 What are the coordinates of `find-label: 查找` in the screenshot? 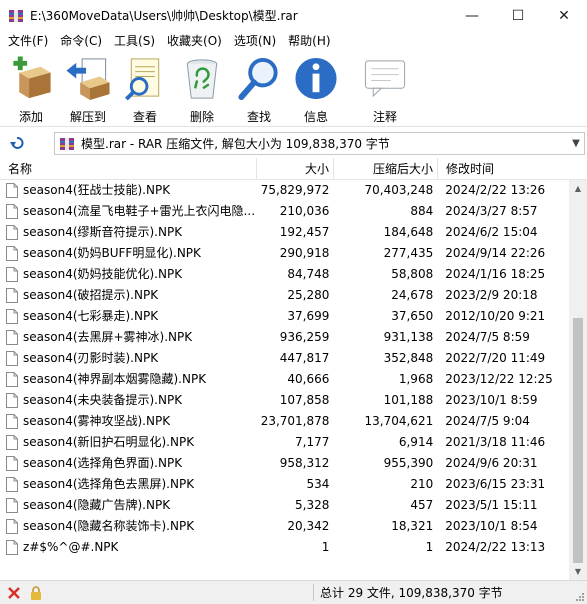 It's located at (258, 117).